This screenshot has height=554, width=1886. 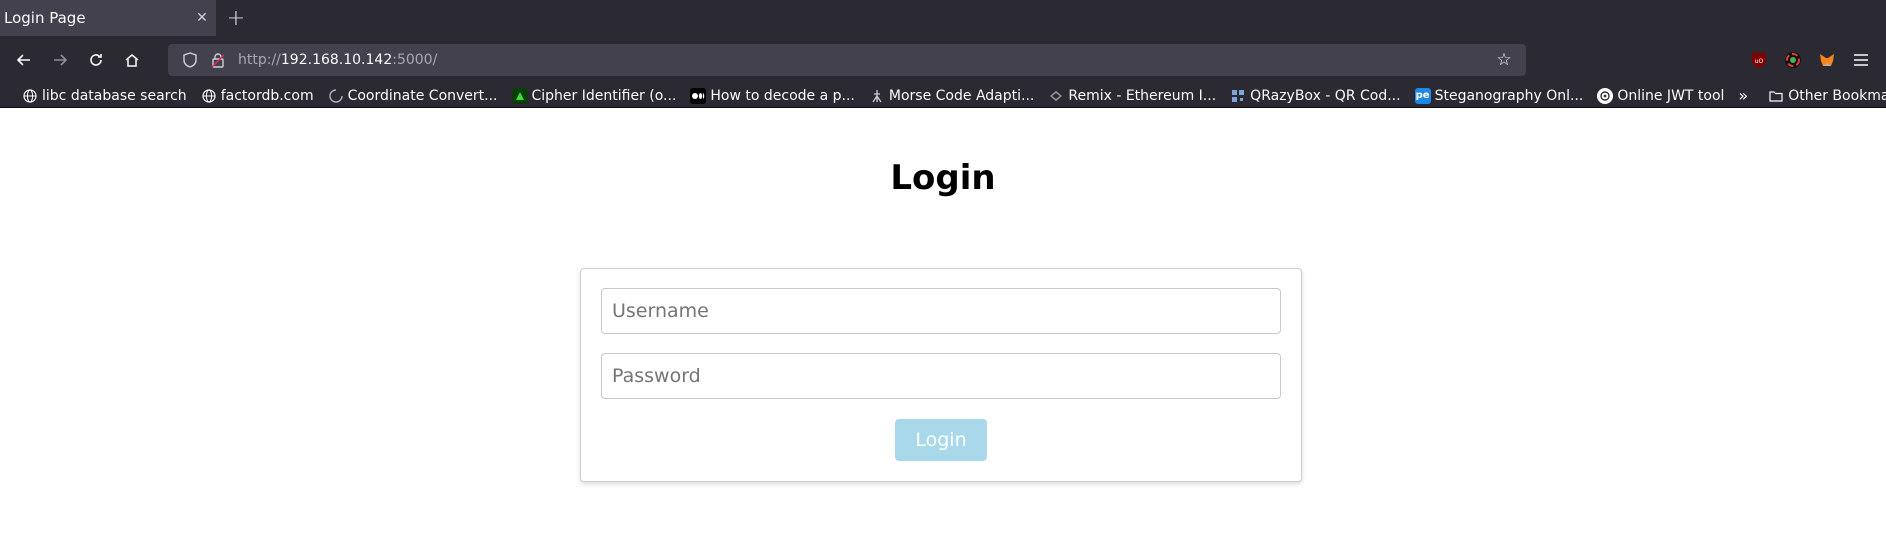 I want to click on jwt-icon, so click(x=1605, y=95).